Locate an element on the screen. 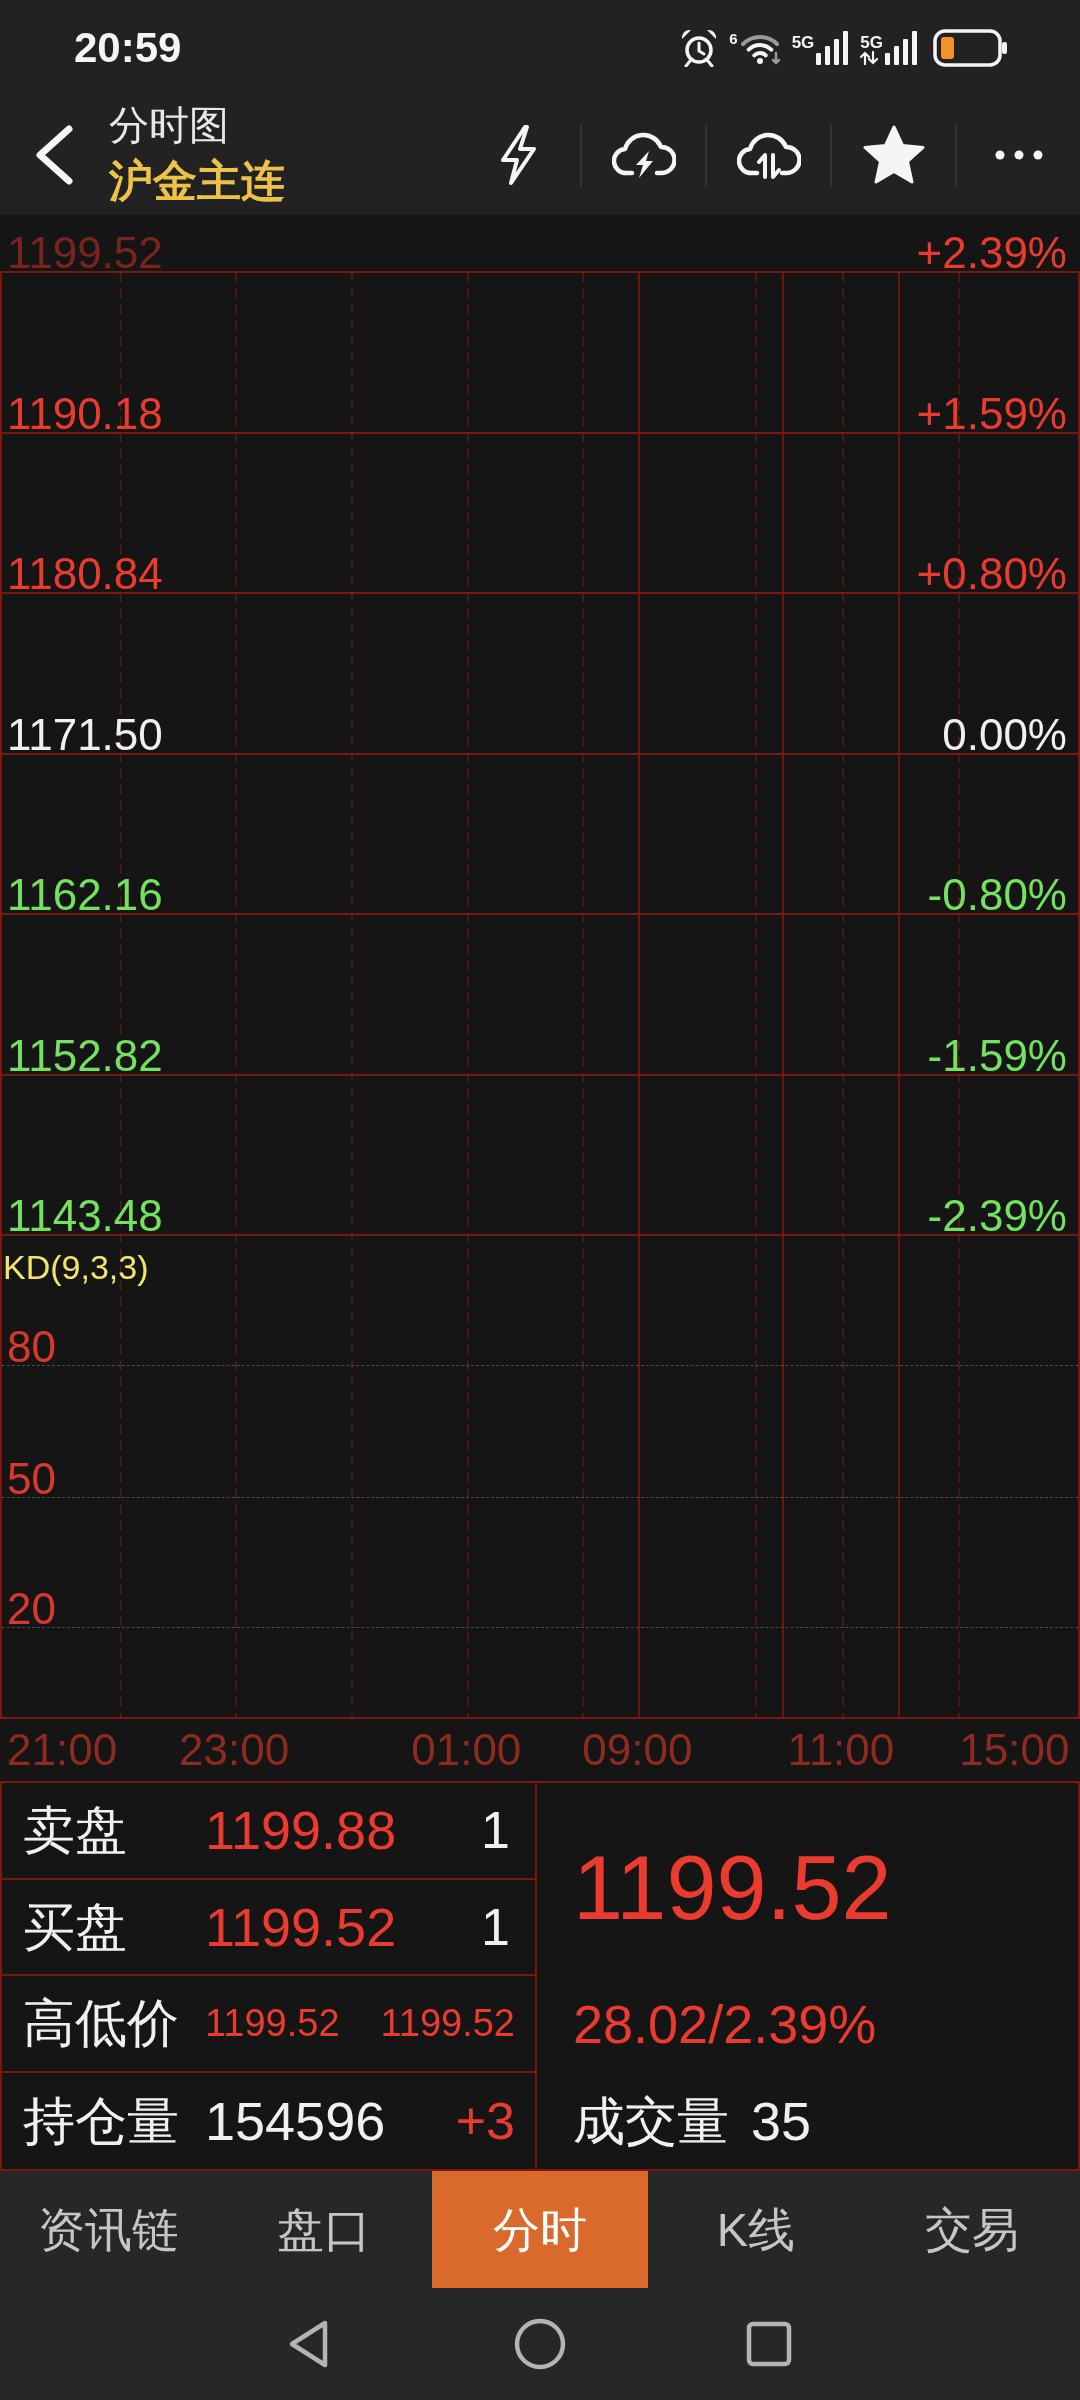 The width and height of the screenshot is (1080, 2400). percent-label: -2.39% is located at coordinates (997, 1216).